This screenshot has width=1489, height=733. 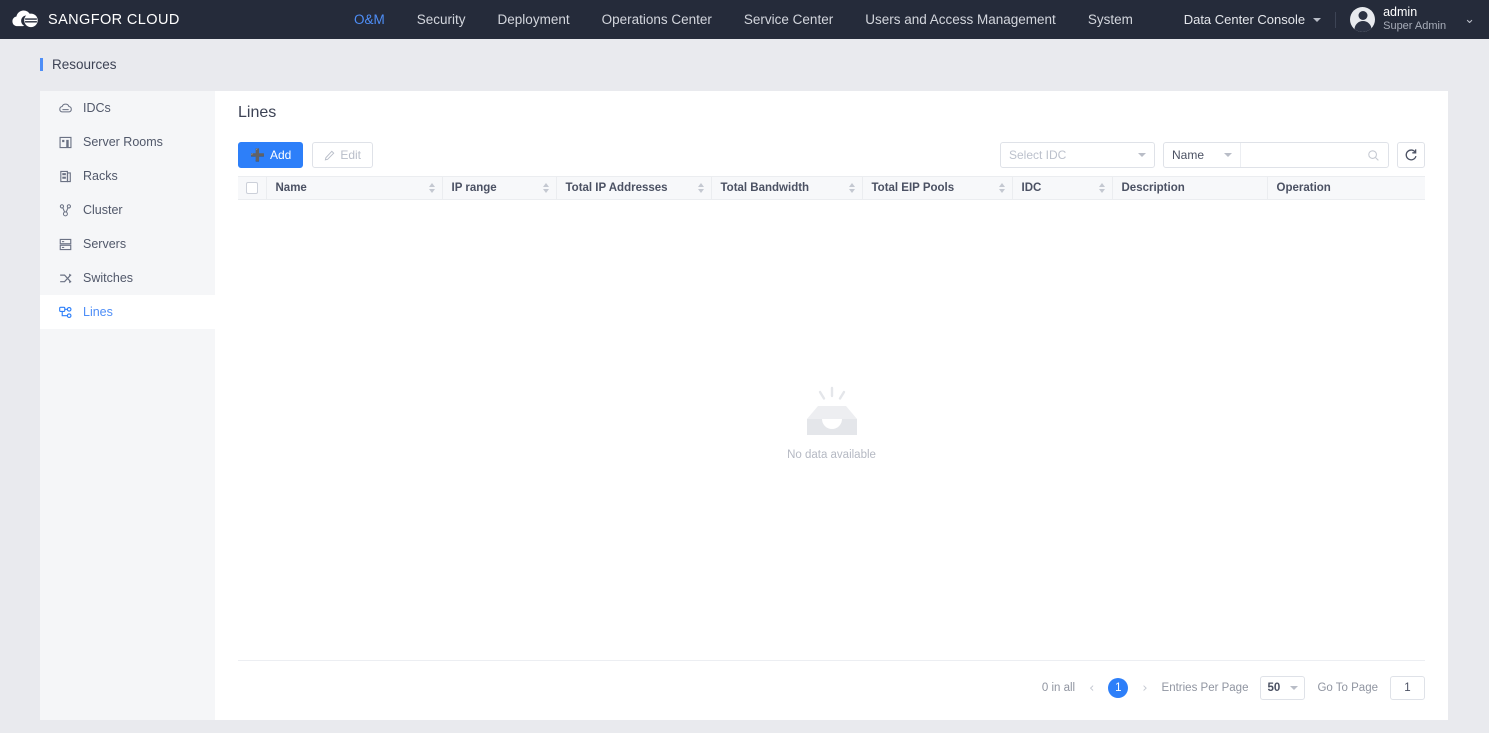 What do you see at coordinates (127, 176) in the screenshot?
I see `sidebar-item-racks: Racks` at bounding box center [127, 176].